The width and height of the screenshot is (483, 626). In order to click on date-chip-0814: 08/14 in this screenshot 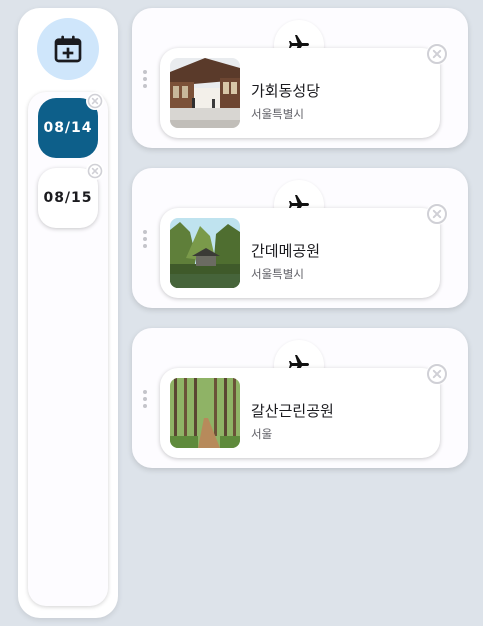, I will do `click(71, 125)`.